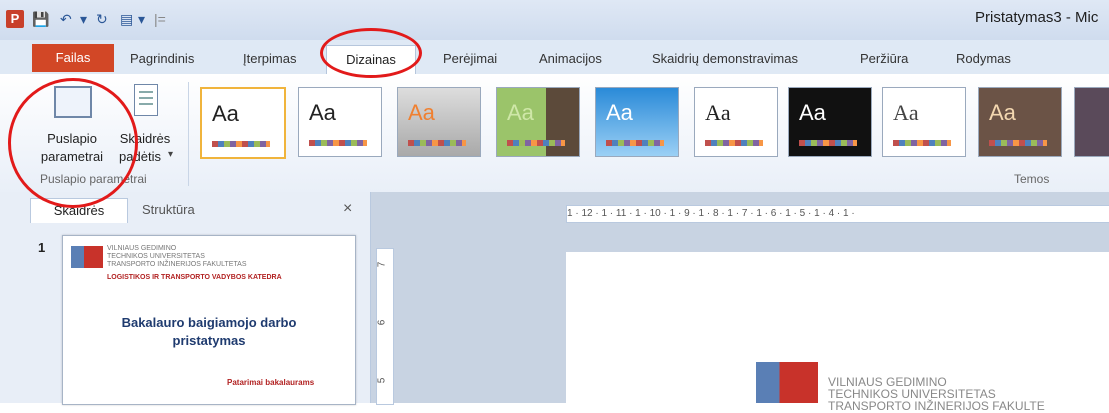  Describe the element at coordinates (209, 340) in the screenshot. I see `thumb-title-line-2: pristatymas` at that location.